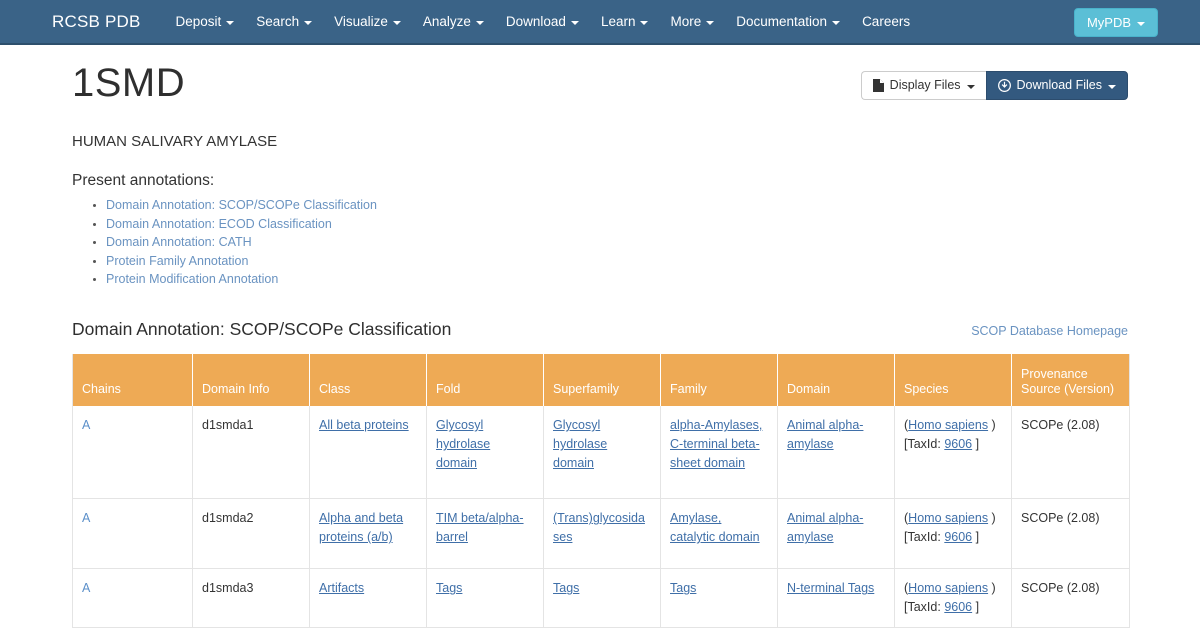 Image resolution: width=1200 pixels, height=628 pixels. What do you see at coordinates (1060, 588) in the screenshot?
I see `provenance-value: SCOPe (2.08)` at bounding box center [1060, 588].